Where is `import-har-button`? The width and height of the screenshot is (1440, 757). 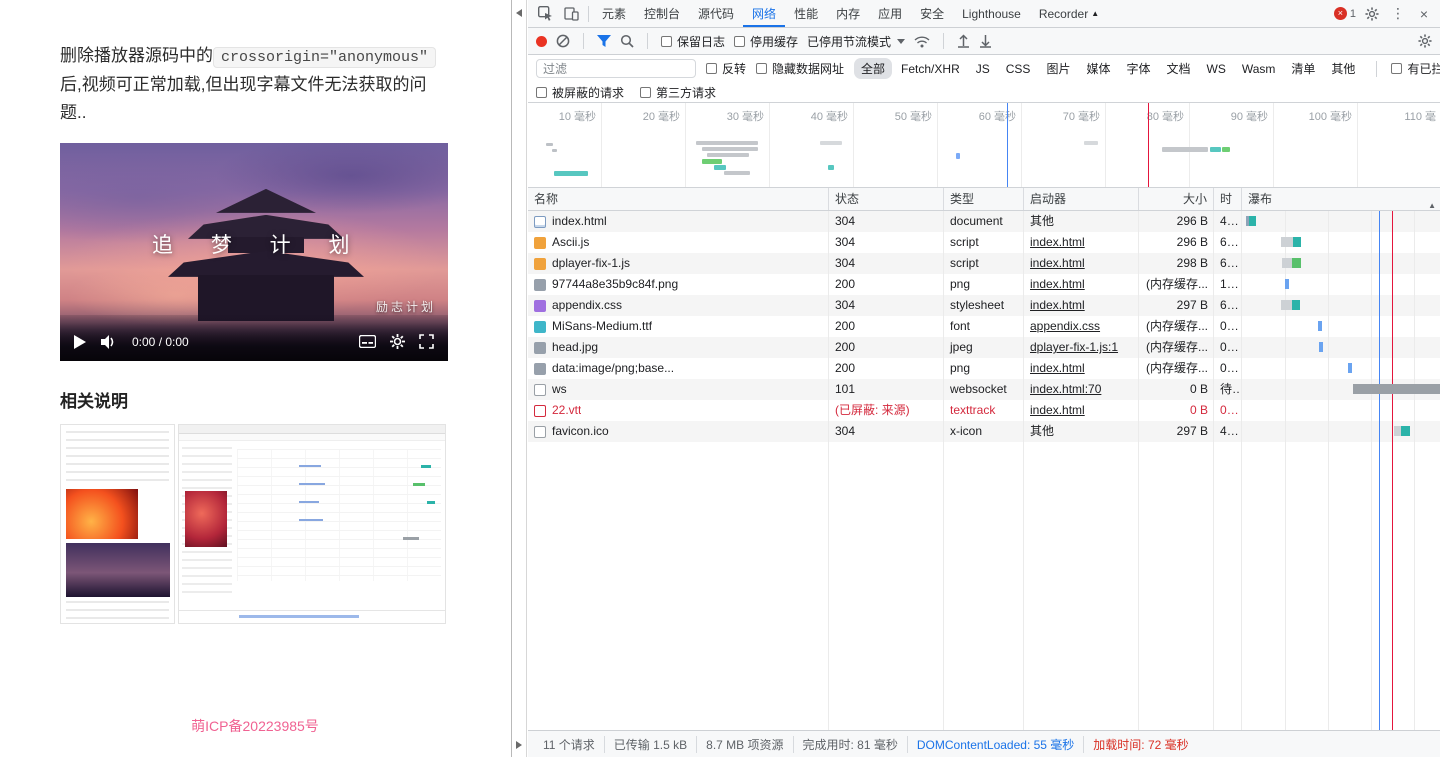 import-har-button is located at coordinates (963, 41).